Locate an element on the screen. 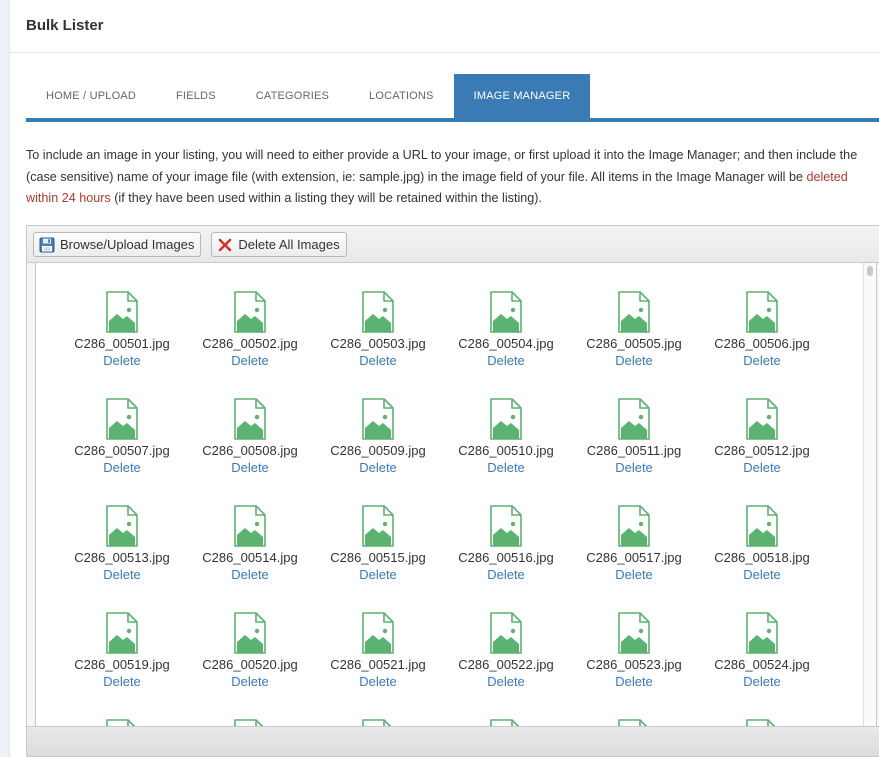  image-file-item: C286_00514.jpg Delete is located at coordinates (250, 544).